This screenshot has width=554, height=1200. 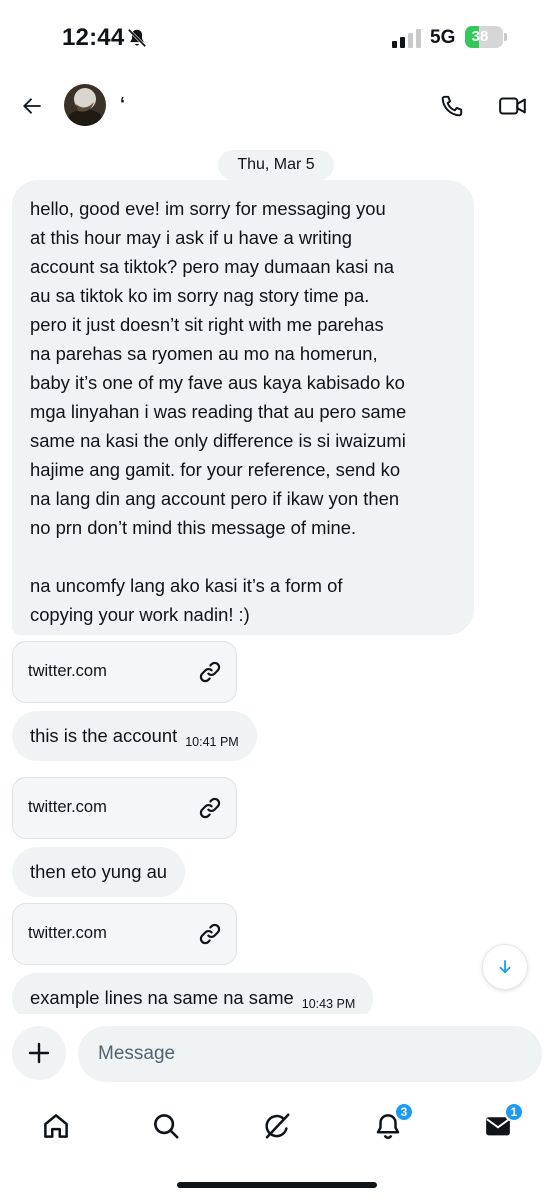 I want to click on video-camera-icon, so click(x=512, y=106).